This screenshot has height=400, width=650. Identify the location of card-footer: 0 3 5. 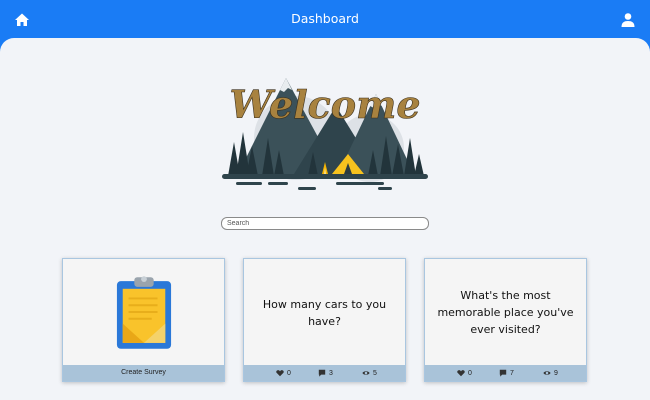
(324, 373).